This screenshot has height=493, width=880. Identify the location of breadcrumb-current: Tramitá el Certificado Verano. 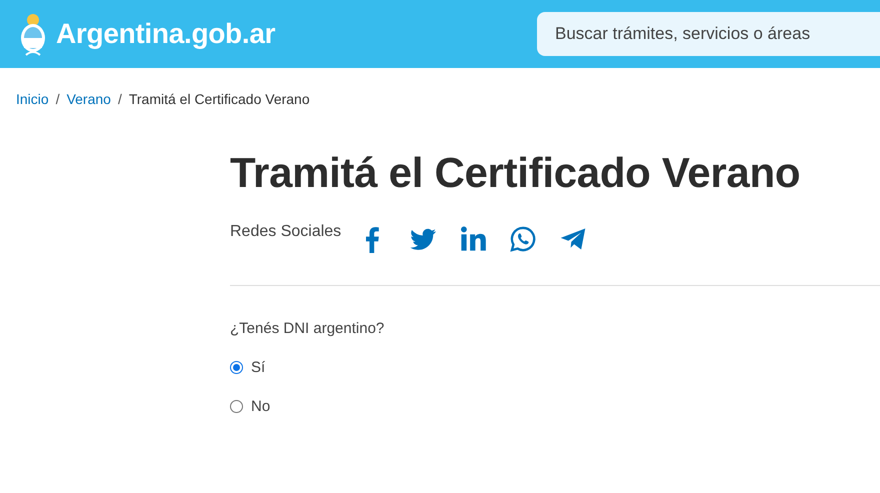
(219, 99).